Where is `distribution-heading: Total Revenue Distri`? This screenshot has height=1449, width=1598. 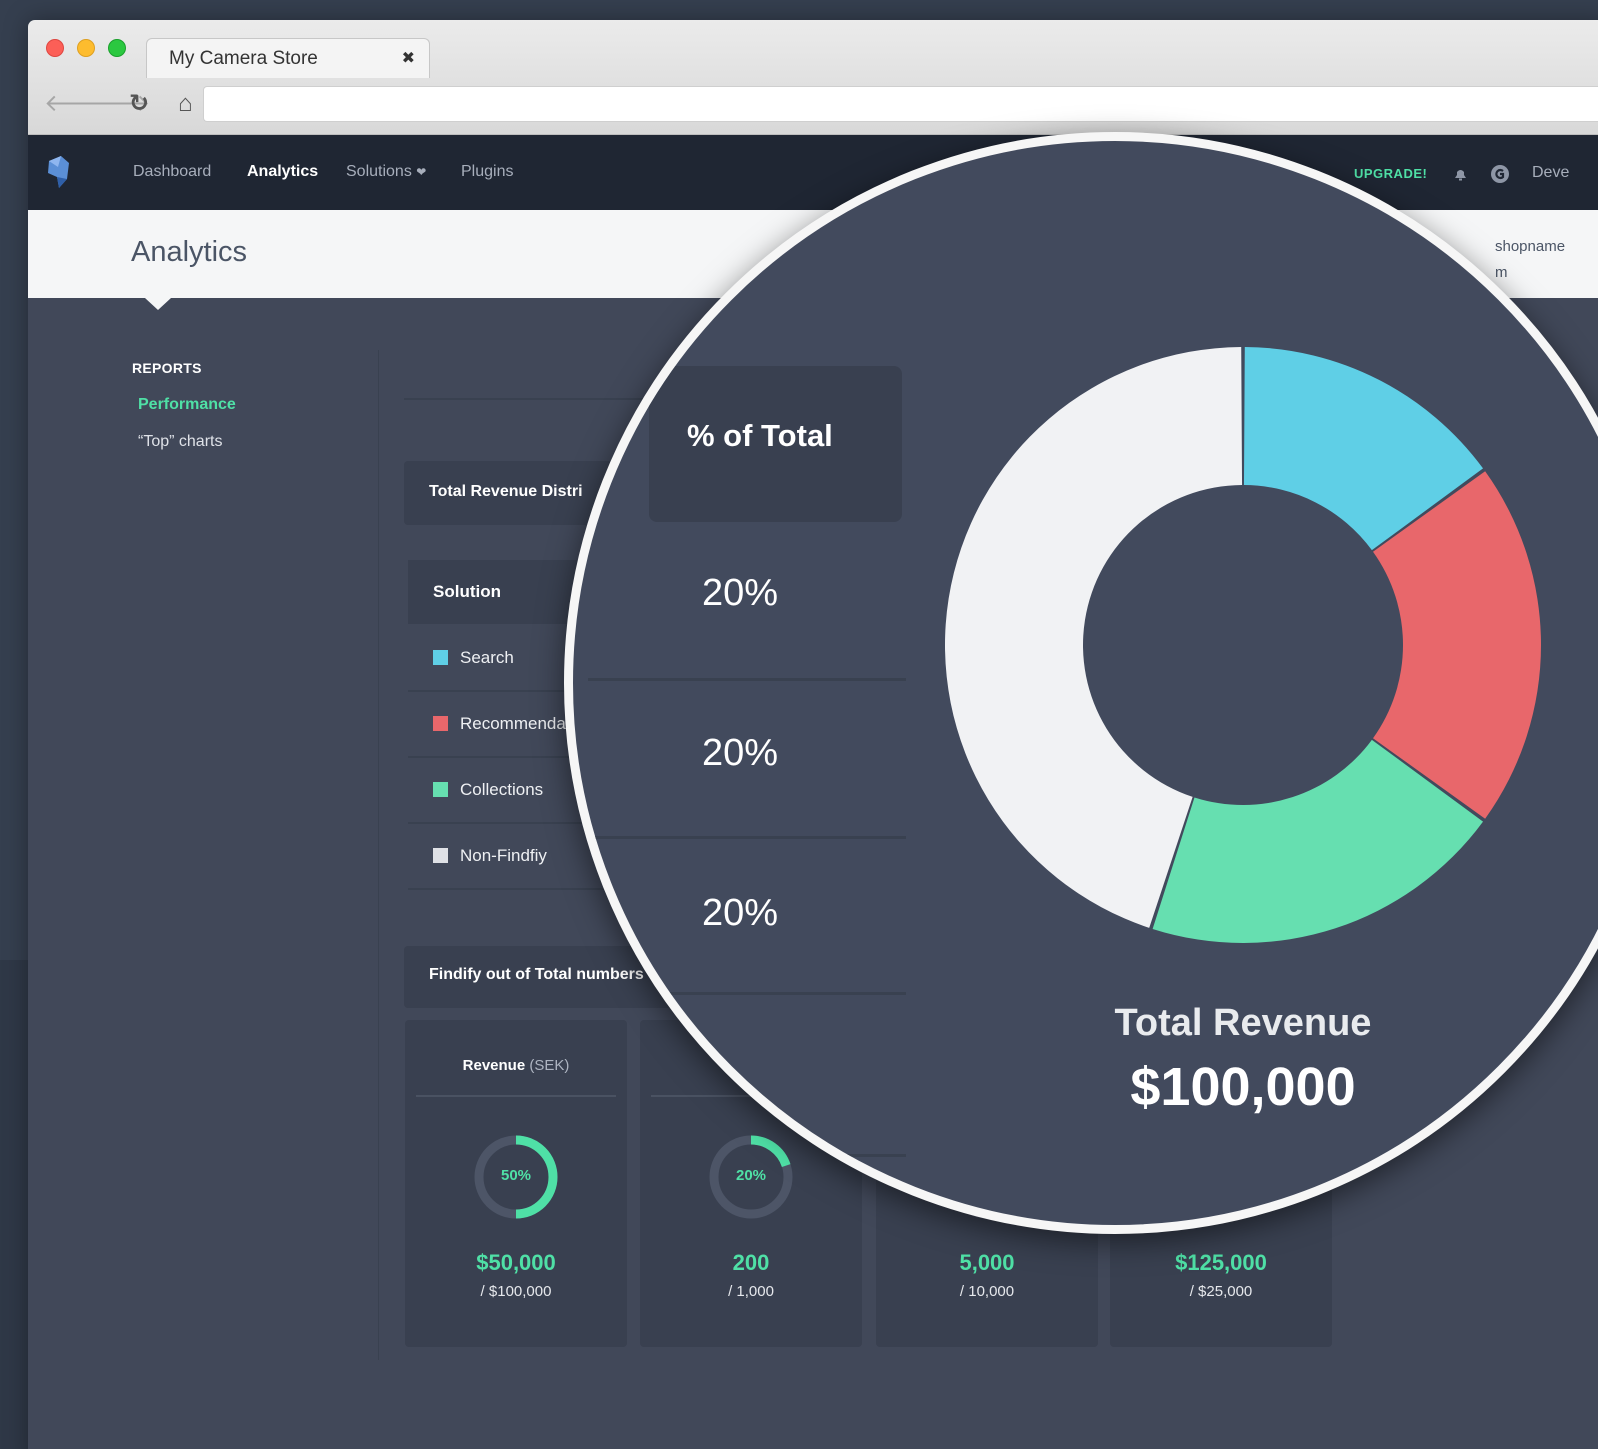 distribution-heading: Total Revenue Distri is located at coordinates (506, 491).